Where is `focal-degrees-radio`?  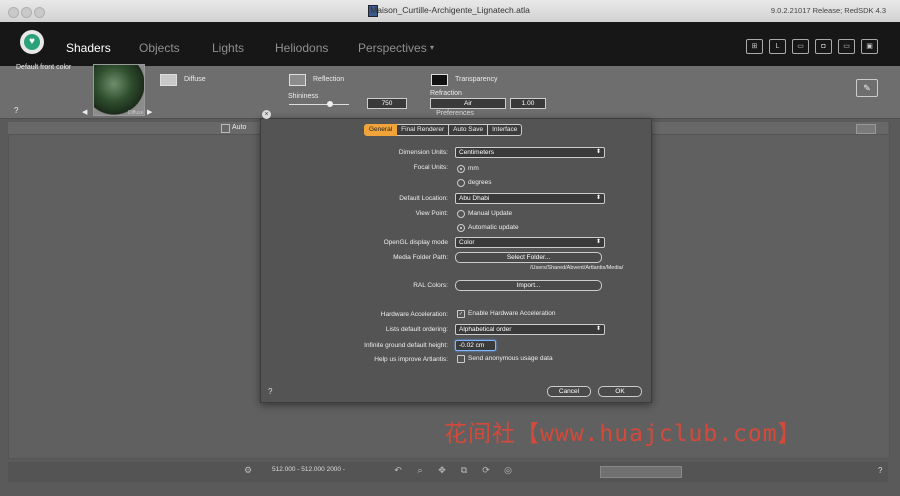
focal-degrees-radio is located at coordinates (461, 183).